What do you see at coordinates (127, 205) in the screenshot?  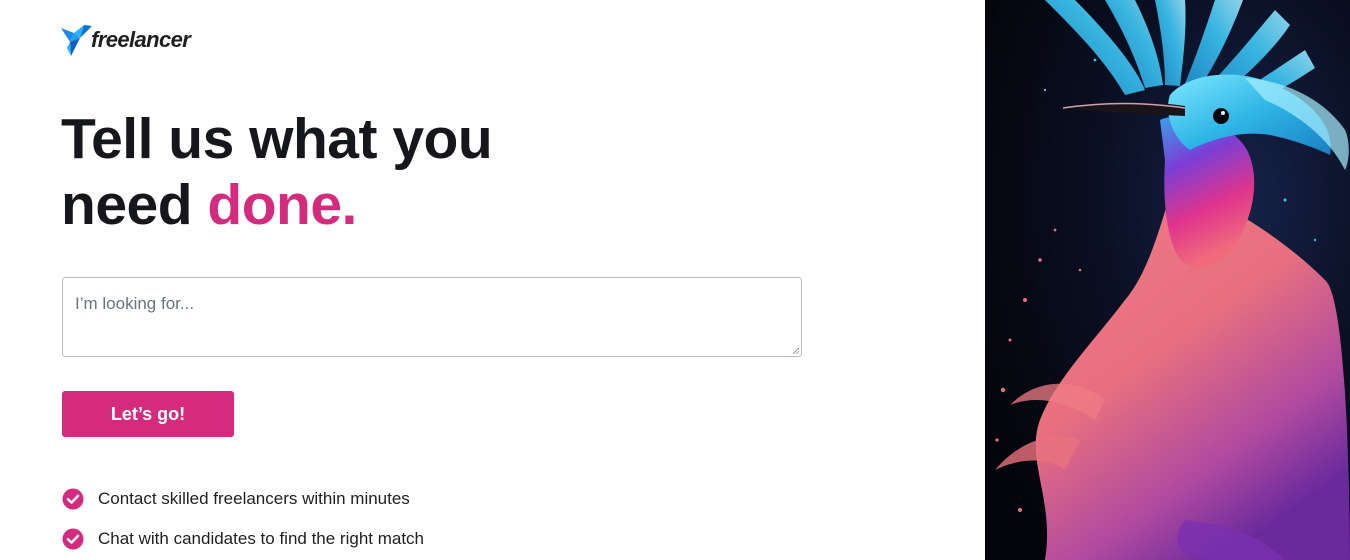 I see `headline-line-2-prefix: need` at bounding box center [127, 205].